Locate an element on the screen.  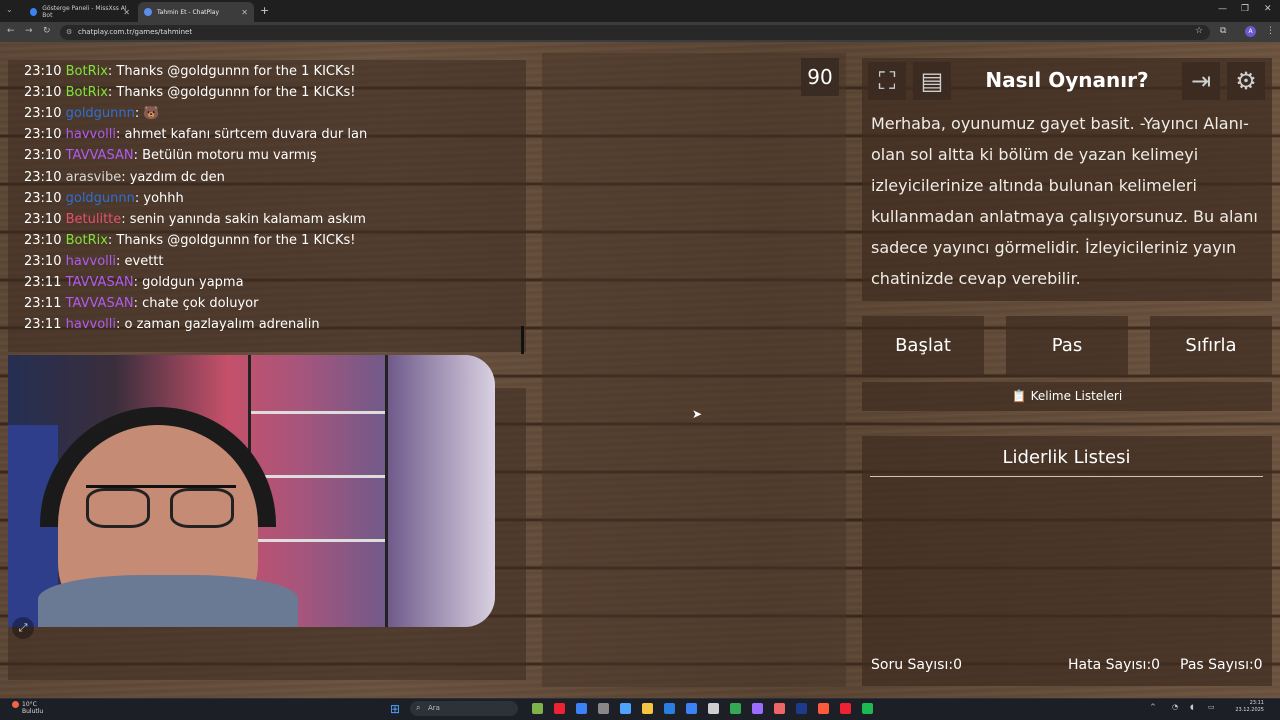
reload-icon: ↻ is located at coordinates (47, 31).